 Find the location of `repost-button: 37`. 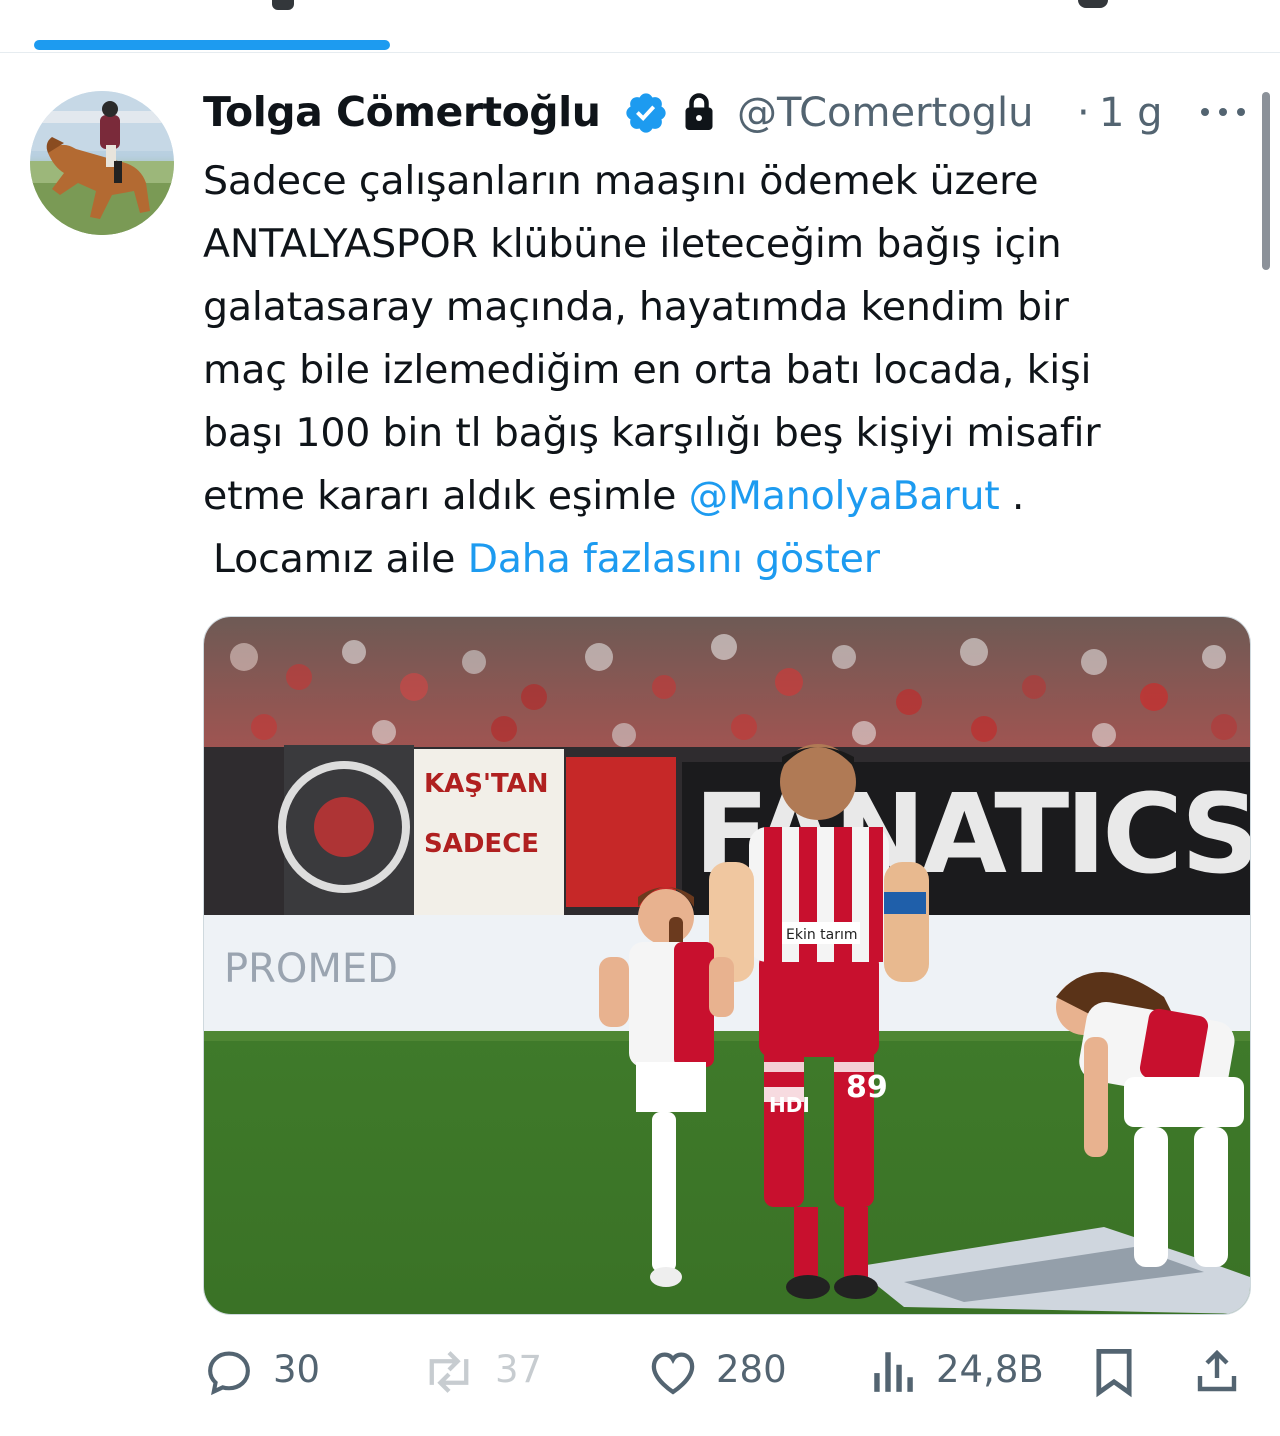

repost-button: 37 is located at coordinates (486, 1370).